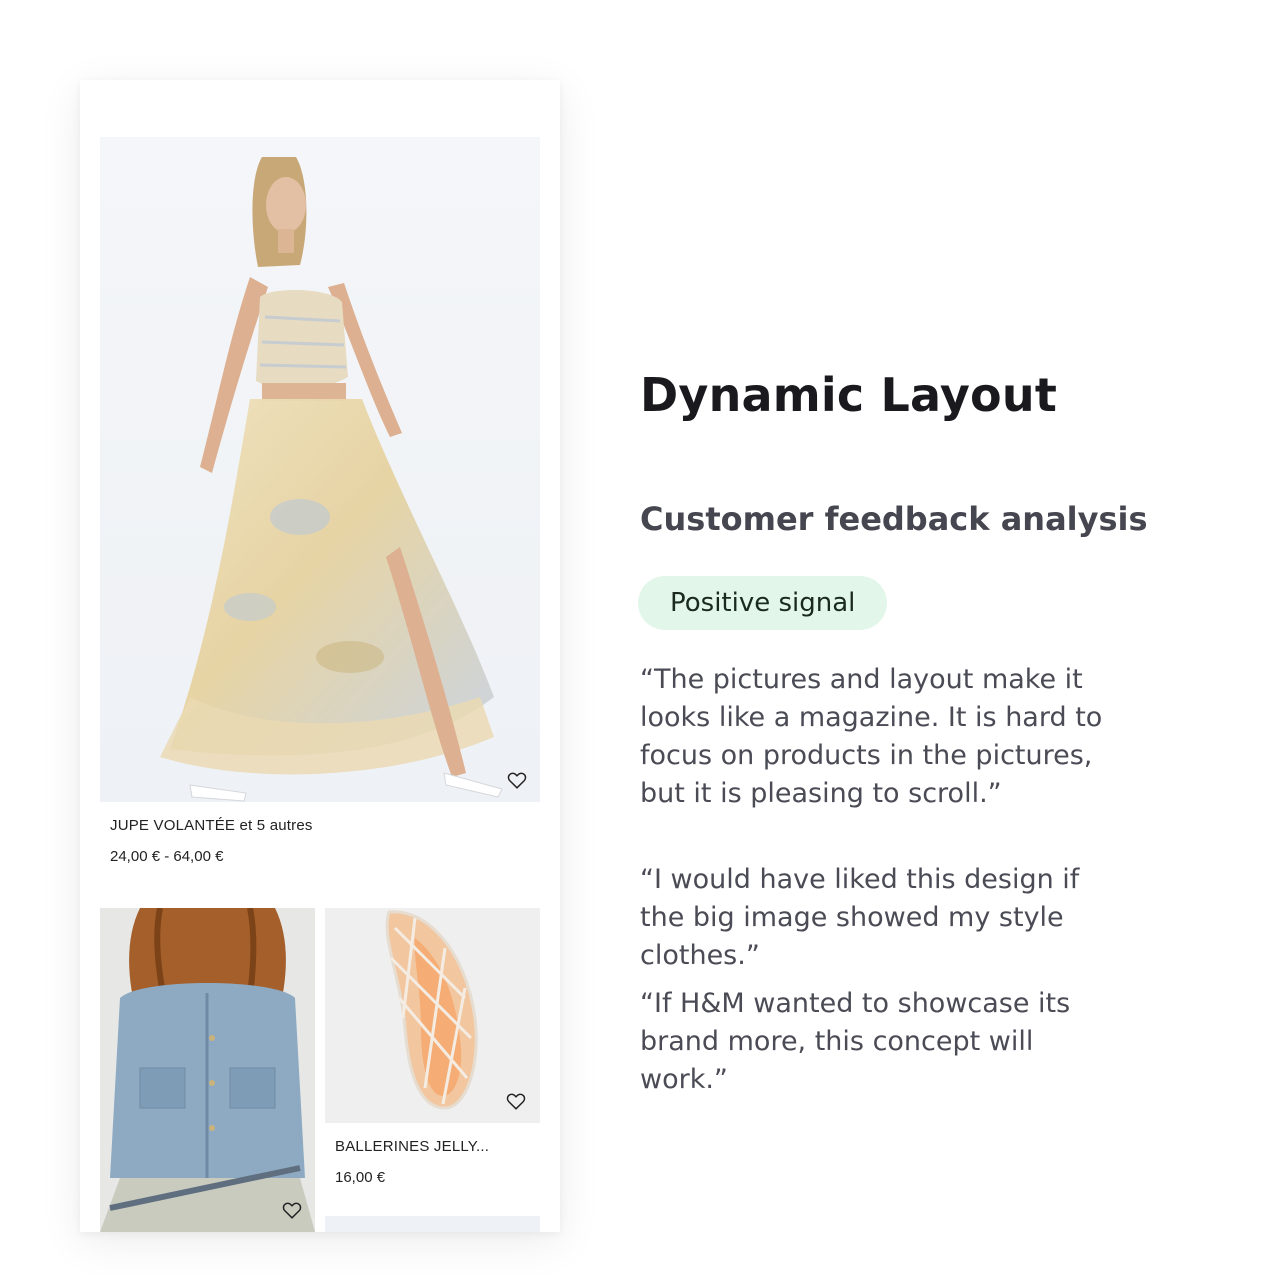 This screenshot has width=1280, height=1280. Describe the element at coordinates (207, 1070) in the screenshot. I see `denim-jacket-product-image` at that location.